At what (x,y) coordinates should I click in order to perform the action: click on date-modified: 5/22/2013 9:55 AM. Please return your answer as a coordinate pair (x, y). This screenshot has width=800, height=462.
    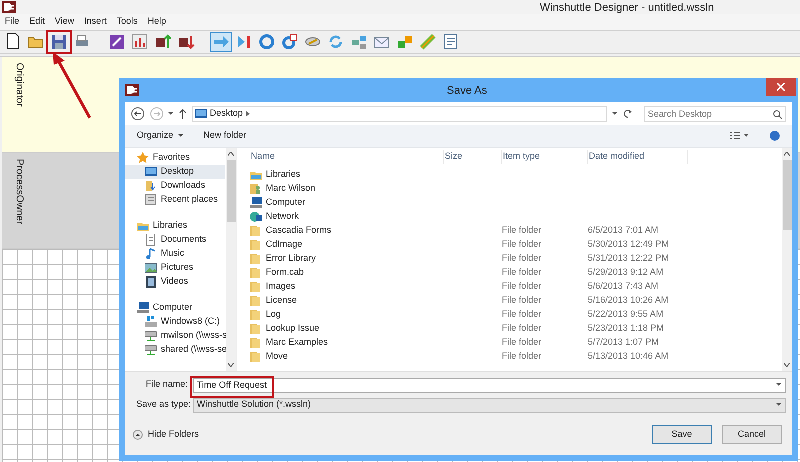
    Looking at the image, I should click on (626, 315).